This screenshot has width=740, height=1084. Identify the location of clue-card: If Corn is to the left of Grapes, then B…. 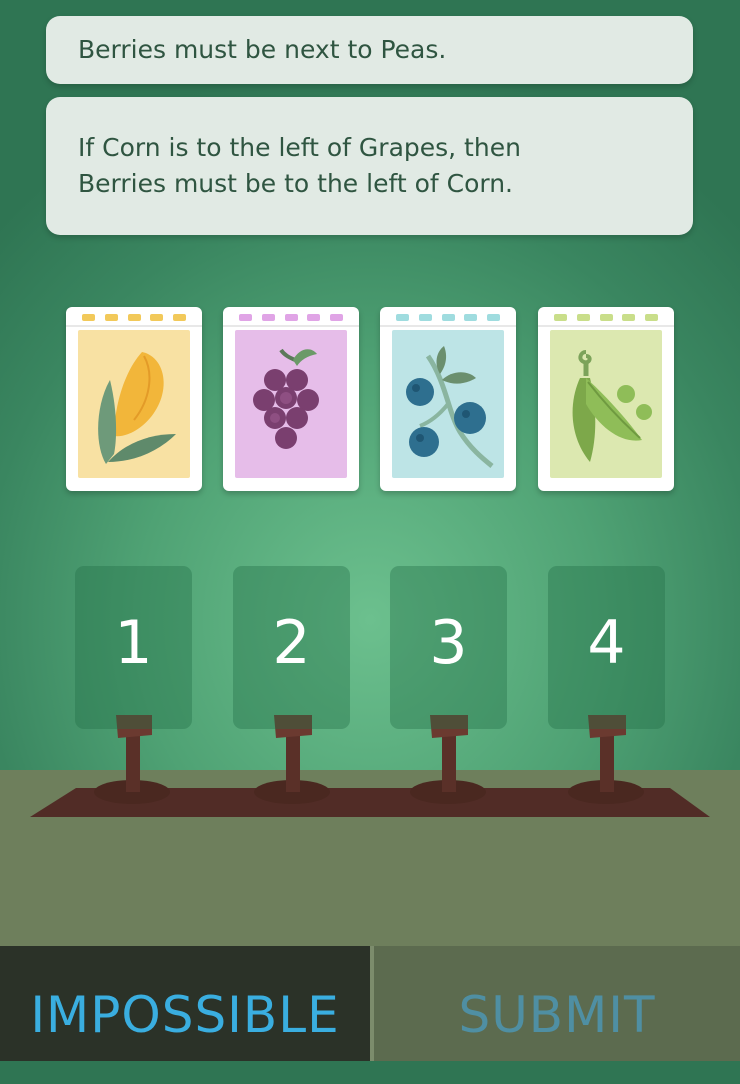
(369, 166).